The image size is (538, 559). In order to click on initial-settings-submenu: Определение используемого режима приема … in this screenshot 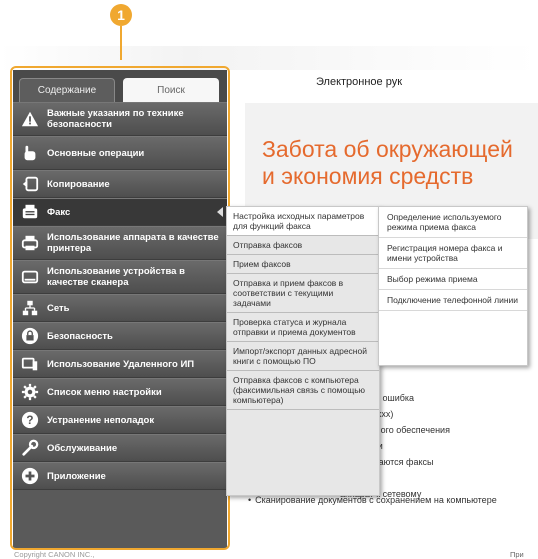, I will do `click(453, 286)`.